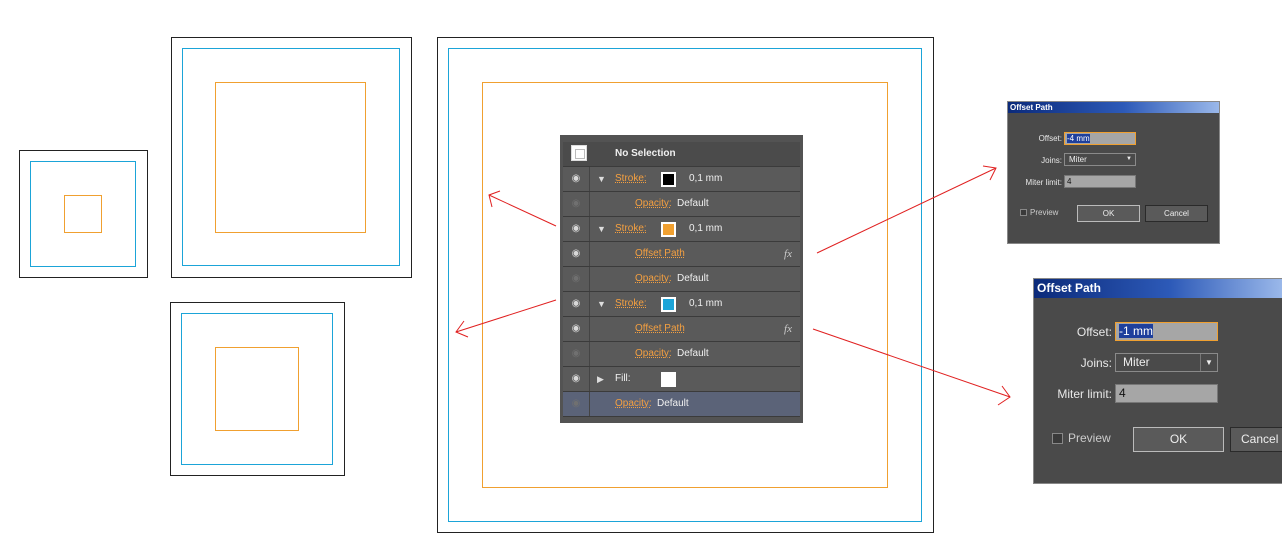  I want to click on expand-triangle-icon: ▶, so click(600, 379).